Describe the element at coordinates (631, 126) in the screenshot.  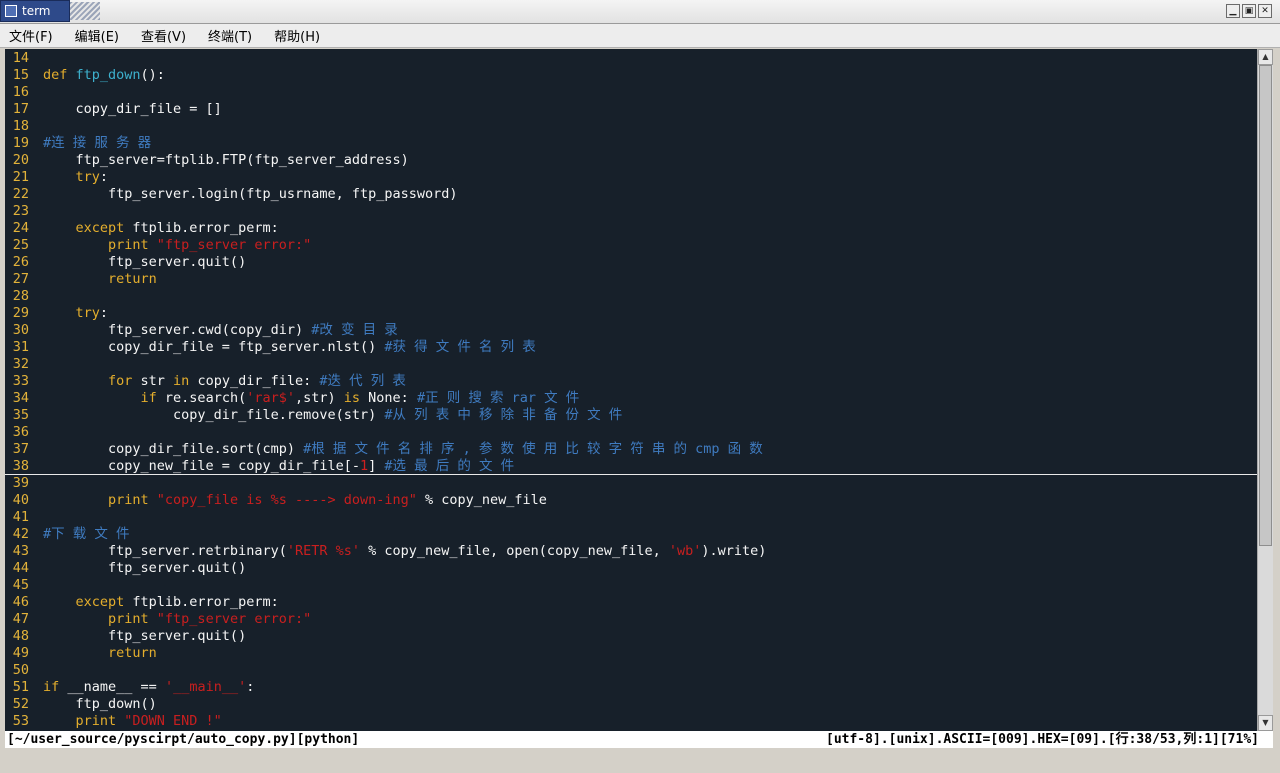
I see `code-line: 18` at that location.